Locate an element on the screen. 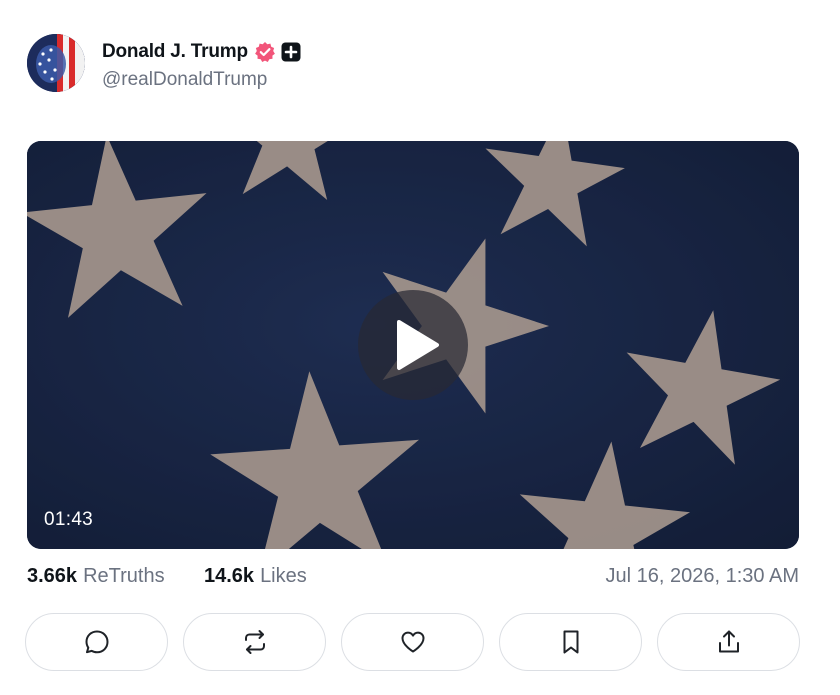 Image resolution: width=840 pixels, height=695 pixels. plus-square-icon is located at coordinates (291, 52).